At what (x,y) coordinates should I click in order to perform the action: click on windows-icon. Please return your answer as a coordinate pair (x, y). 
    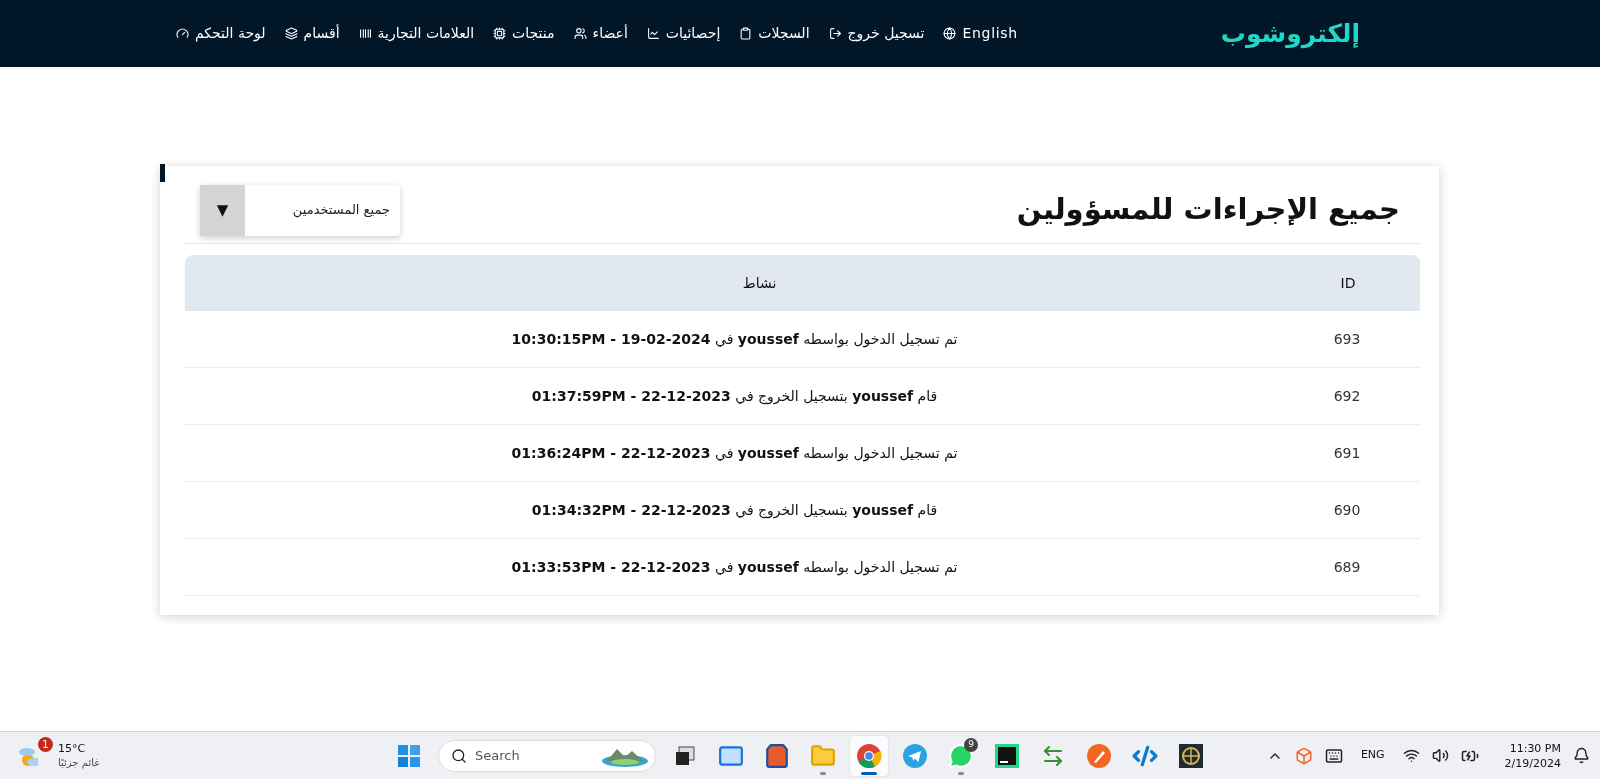
    Looking at the image, I should click on (409, 755).